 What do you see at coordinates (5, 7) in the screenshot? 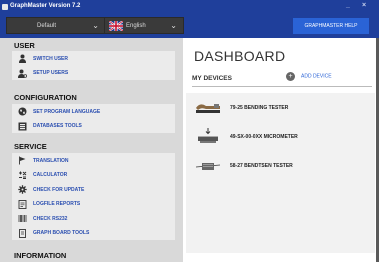
I see `app-logo-icon` at bounding box center [5, 7].